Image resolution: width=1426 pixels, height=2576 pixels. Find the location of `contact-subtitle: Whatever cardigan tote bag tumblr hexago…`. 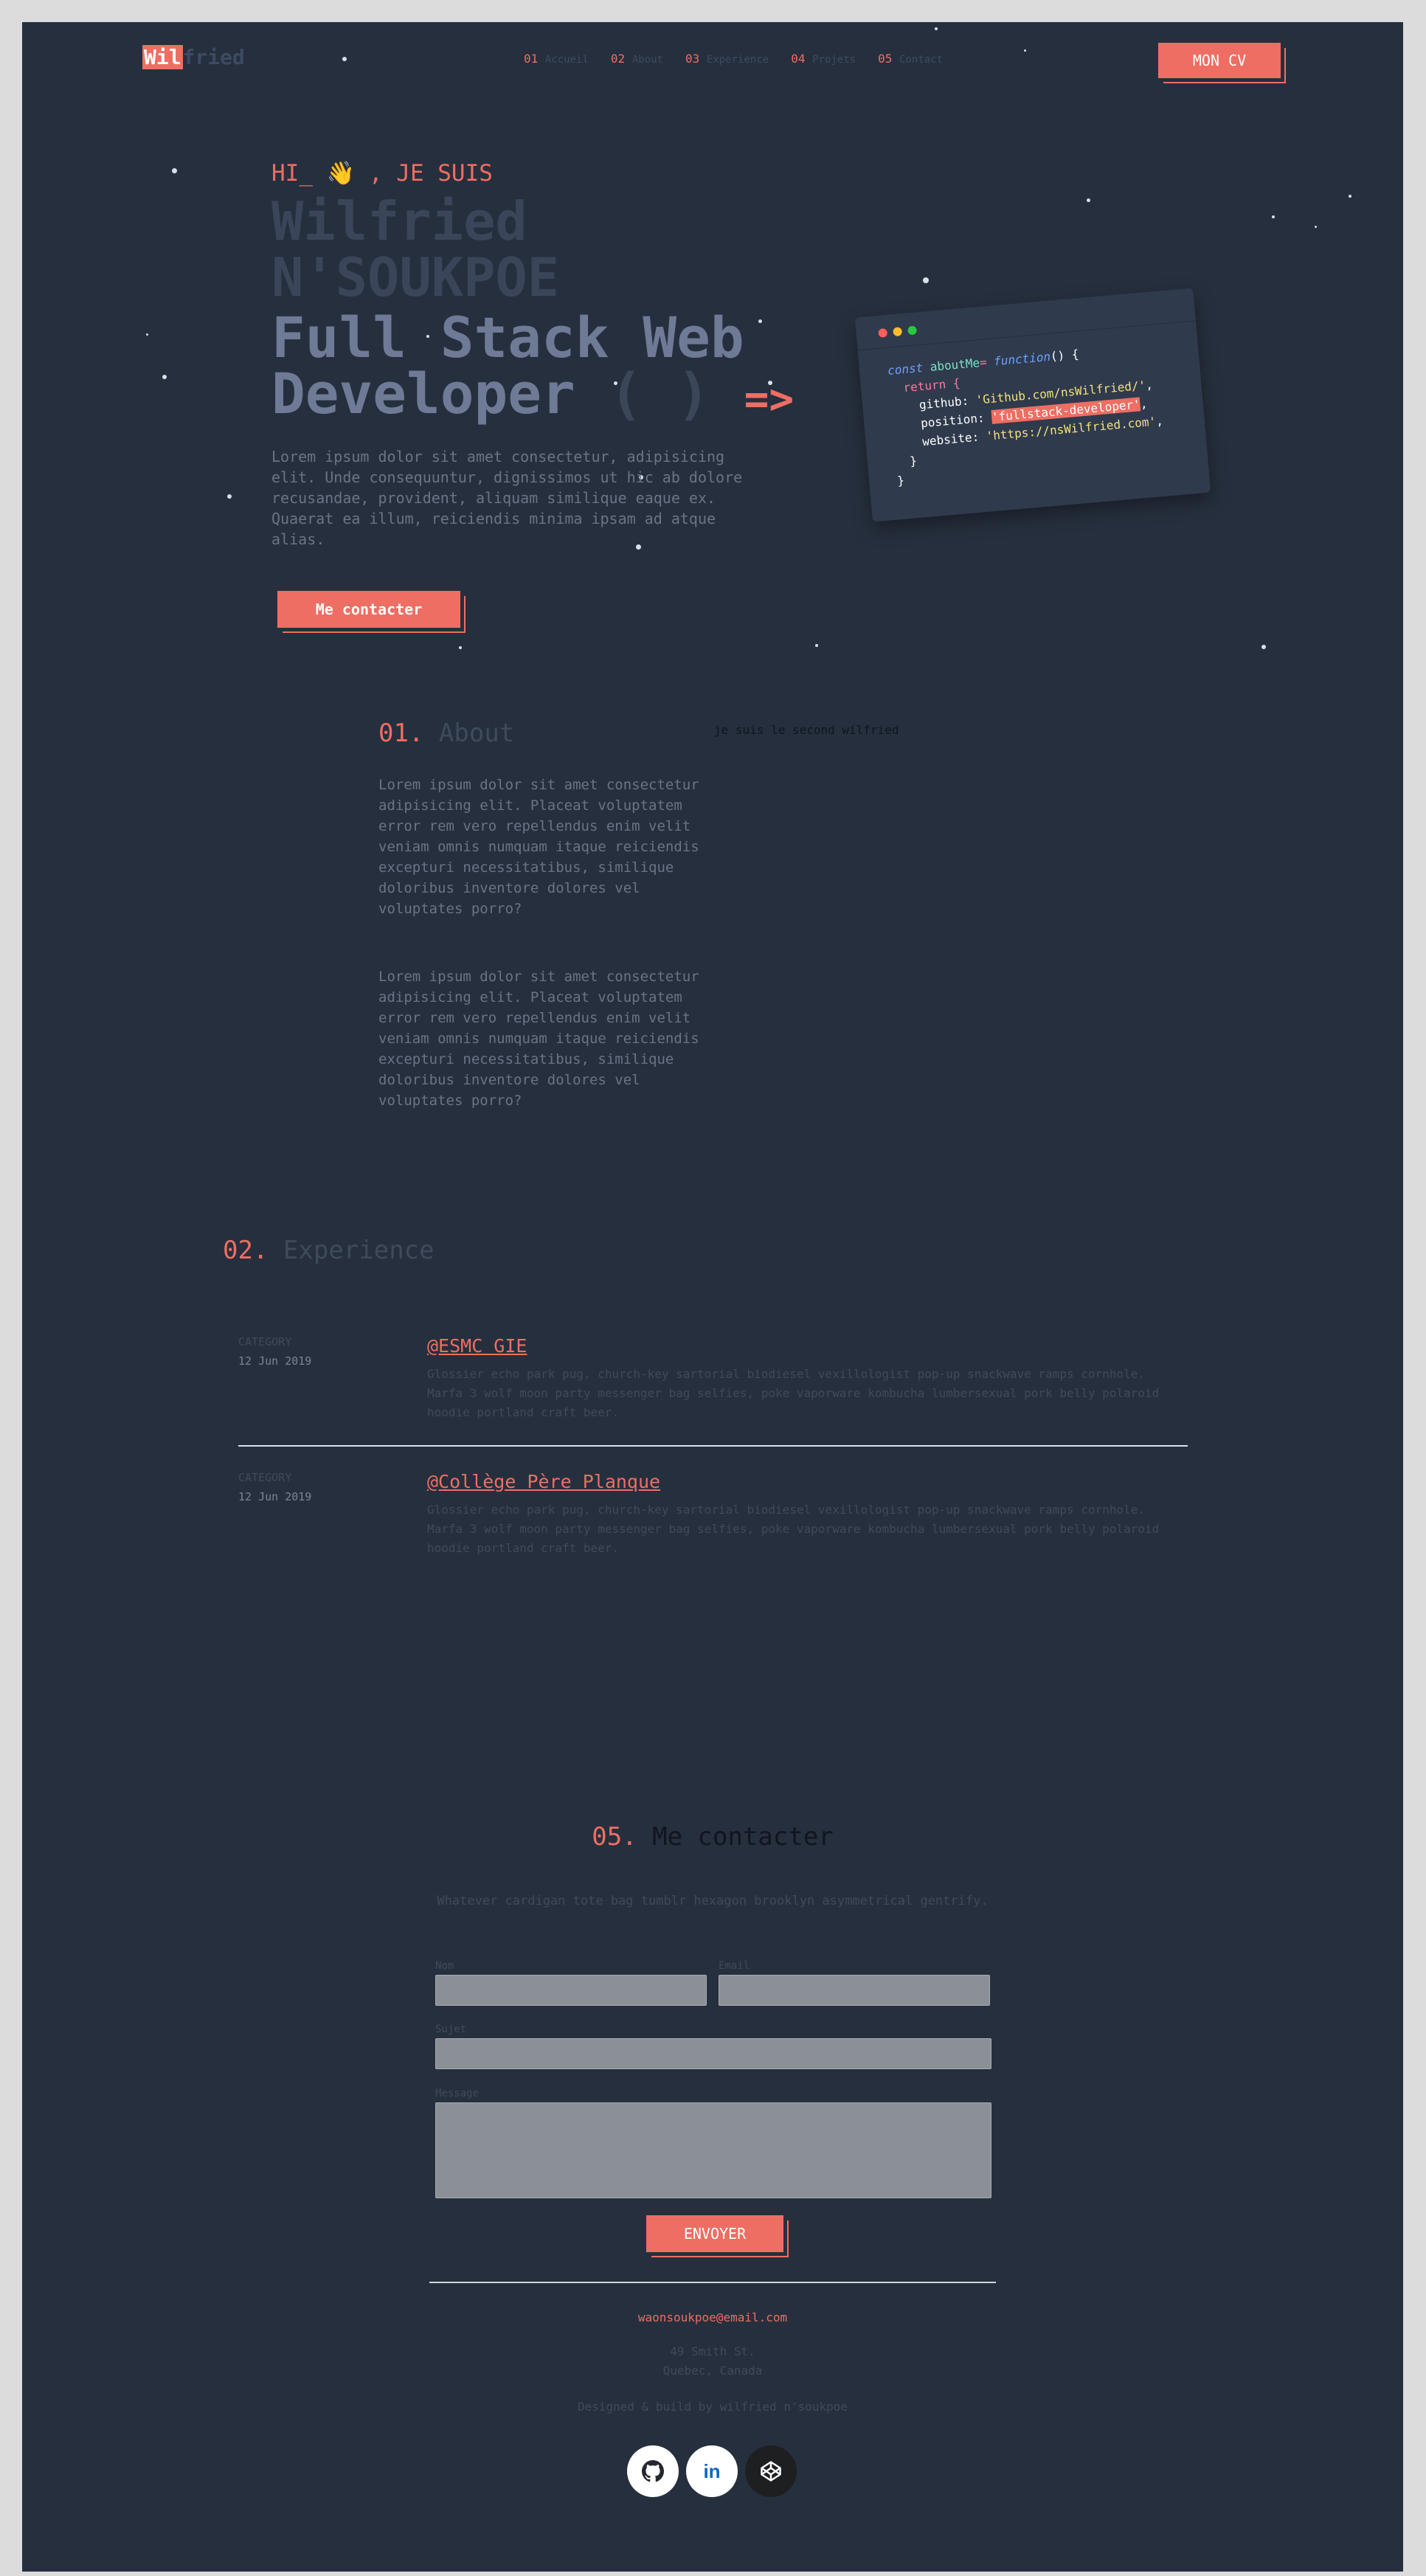

contact-subtitle: Whatever cardigan tote bag tumblr hexago… is located at coordinates (713, 1901).